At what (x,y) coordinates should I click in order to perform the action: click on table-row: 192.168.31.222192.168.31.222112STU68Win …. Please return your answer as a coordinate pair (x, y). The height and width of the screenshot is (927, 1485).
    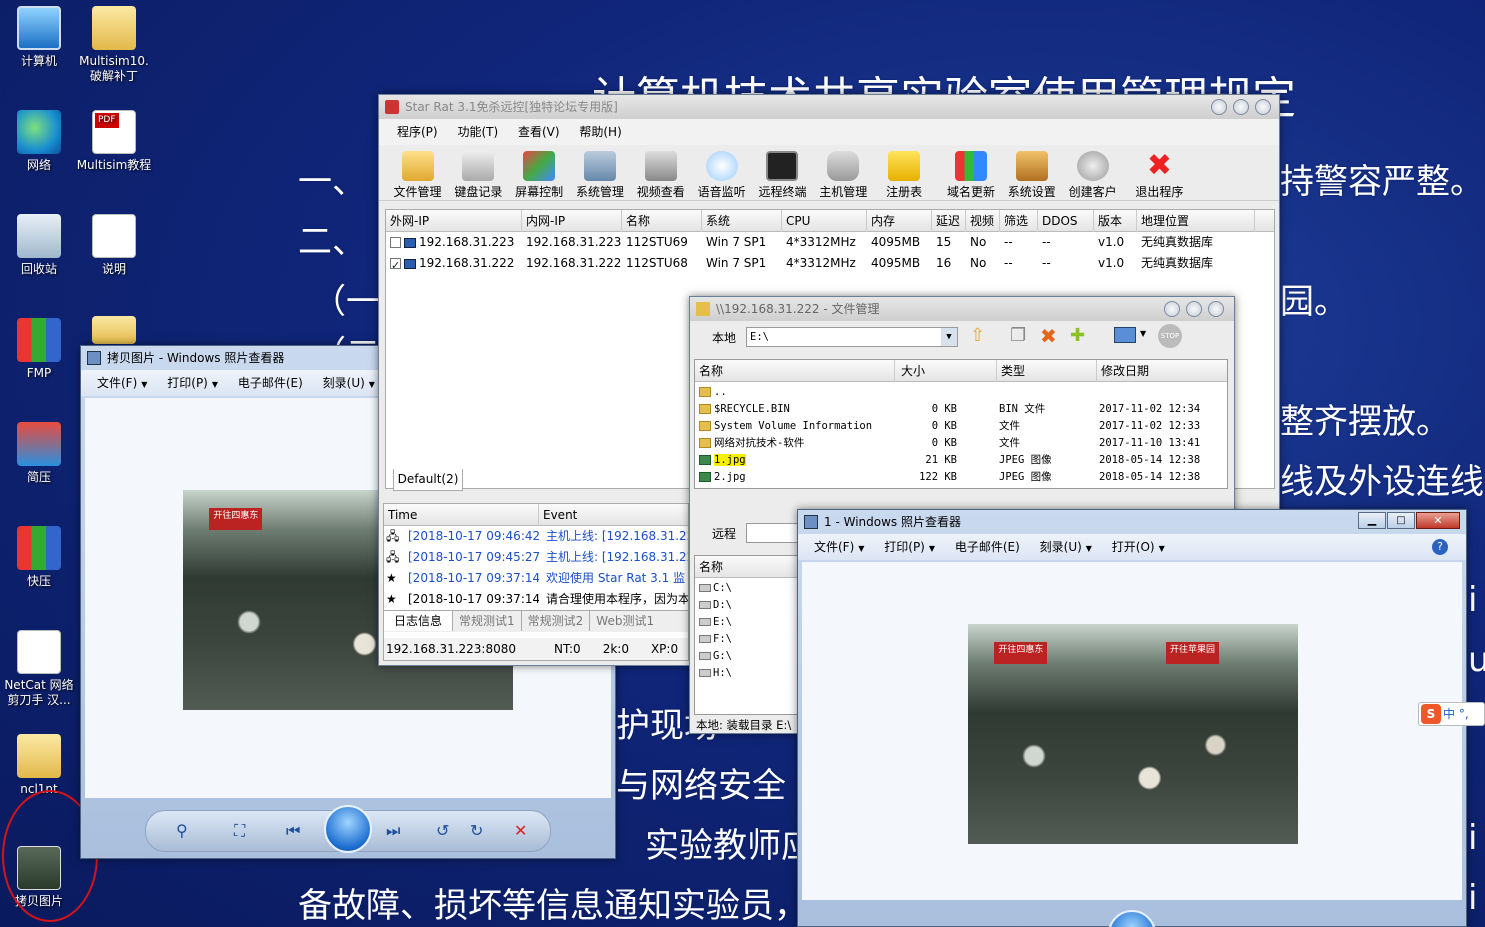
    Looking at the image, I should click on (830, 263).